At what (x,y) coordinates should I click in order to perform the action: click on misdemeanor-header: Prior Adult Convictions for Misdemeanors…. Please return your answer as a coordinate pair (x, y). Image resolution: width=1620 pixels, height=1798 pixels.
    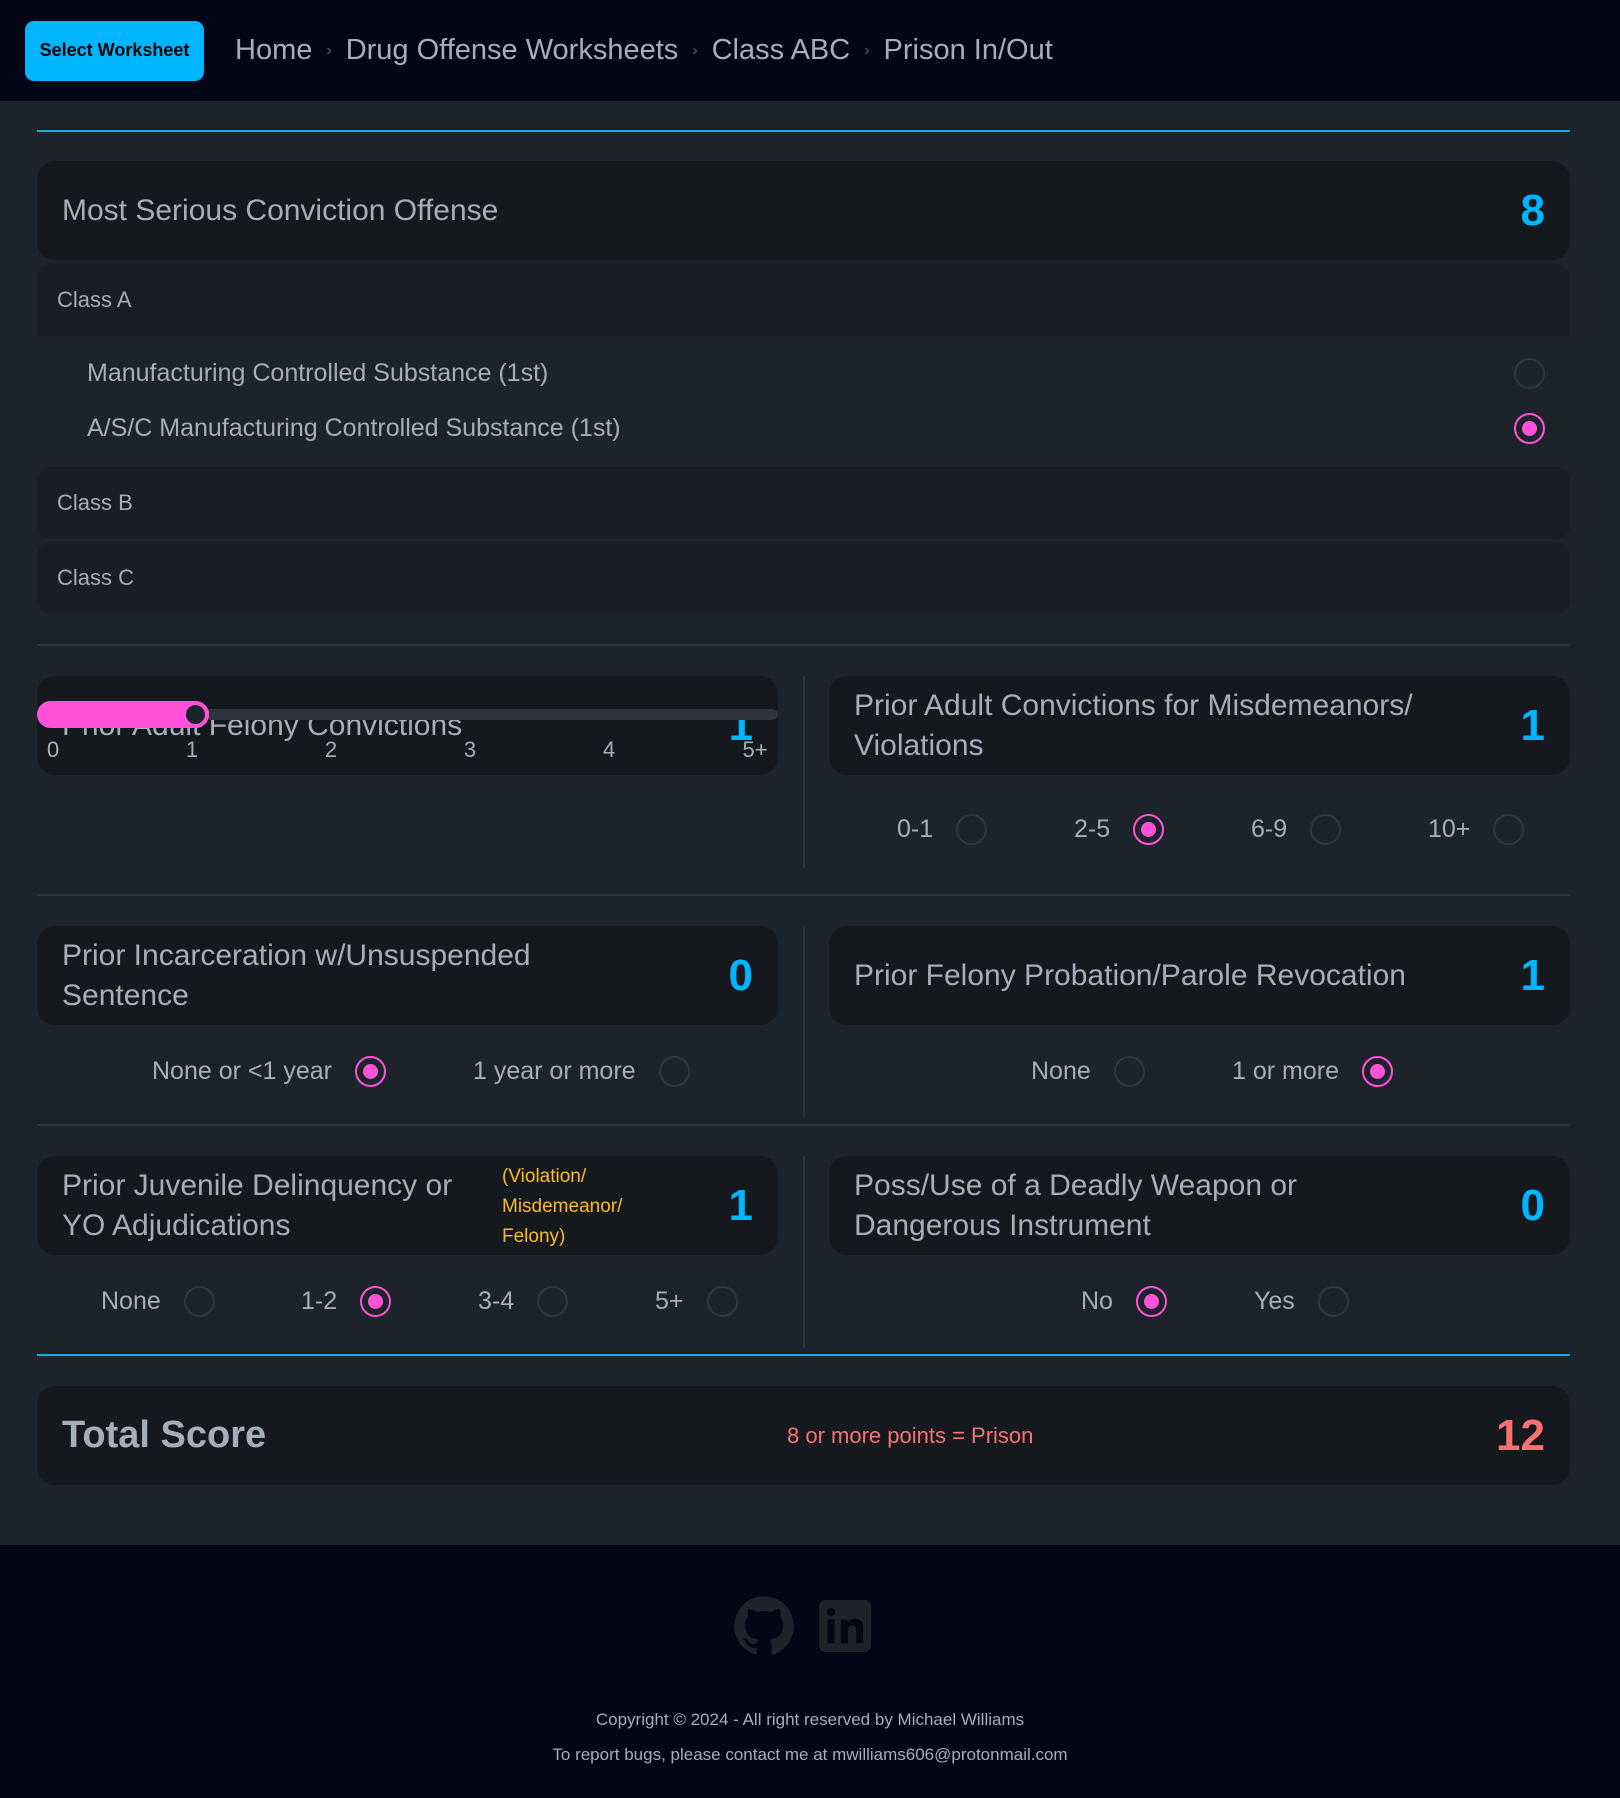
    Looking at the image, I should click on (1199, 725).